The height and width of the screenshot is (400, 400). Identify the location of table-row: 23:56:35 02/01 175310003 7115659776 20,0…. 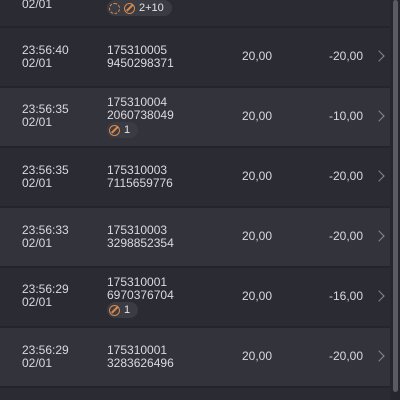
(195, 177).